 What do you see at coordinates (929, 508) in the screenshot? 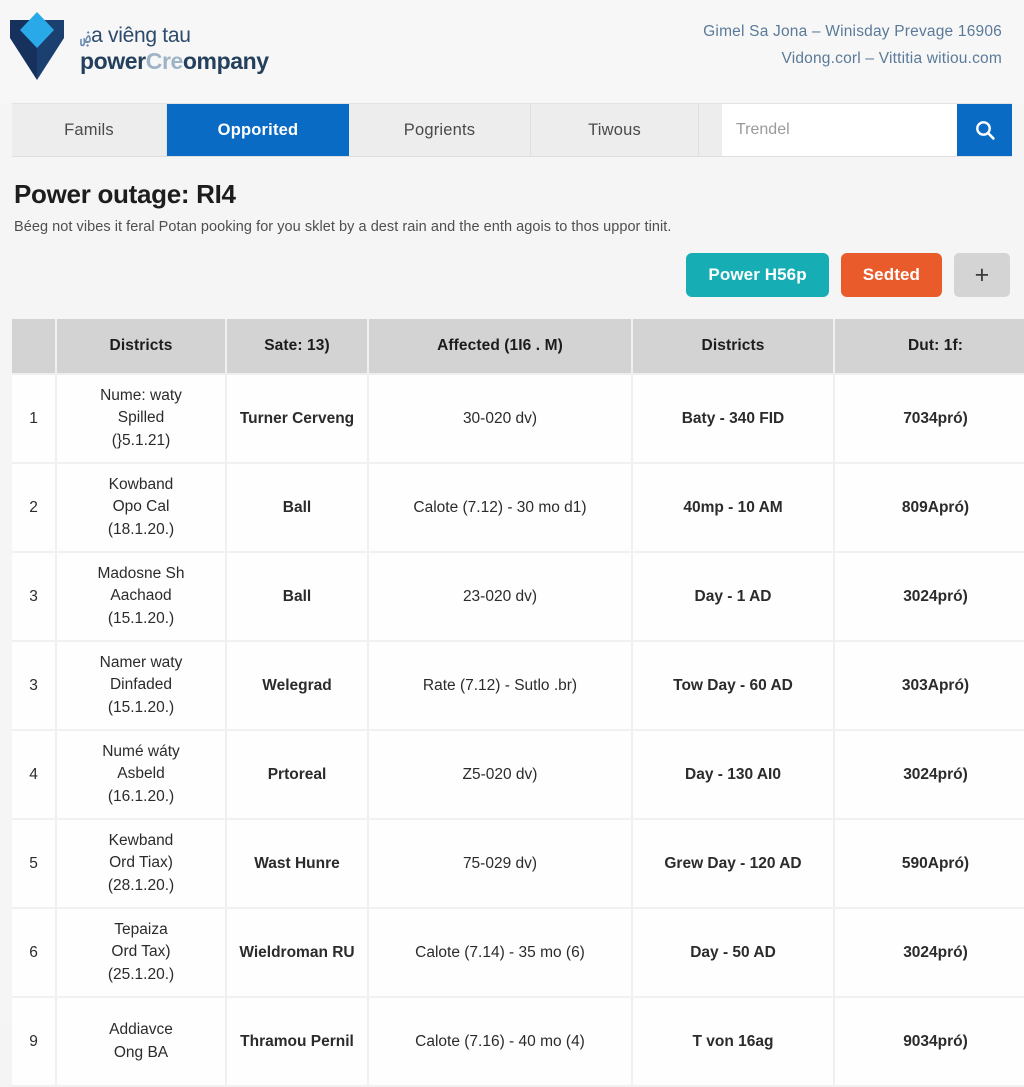
I see `row-dut: 809Apró)` at bounding box center [929, 508].